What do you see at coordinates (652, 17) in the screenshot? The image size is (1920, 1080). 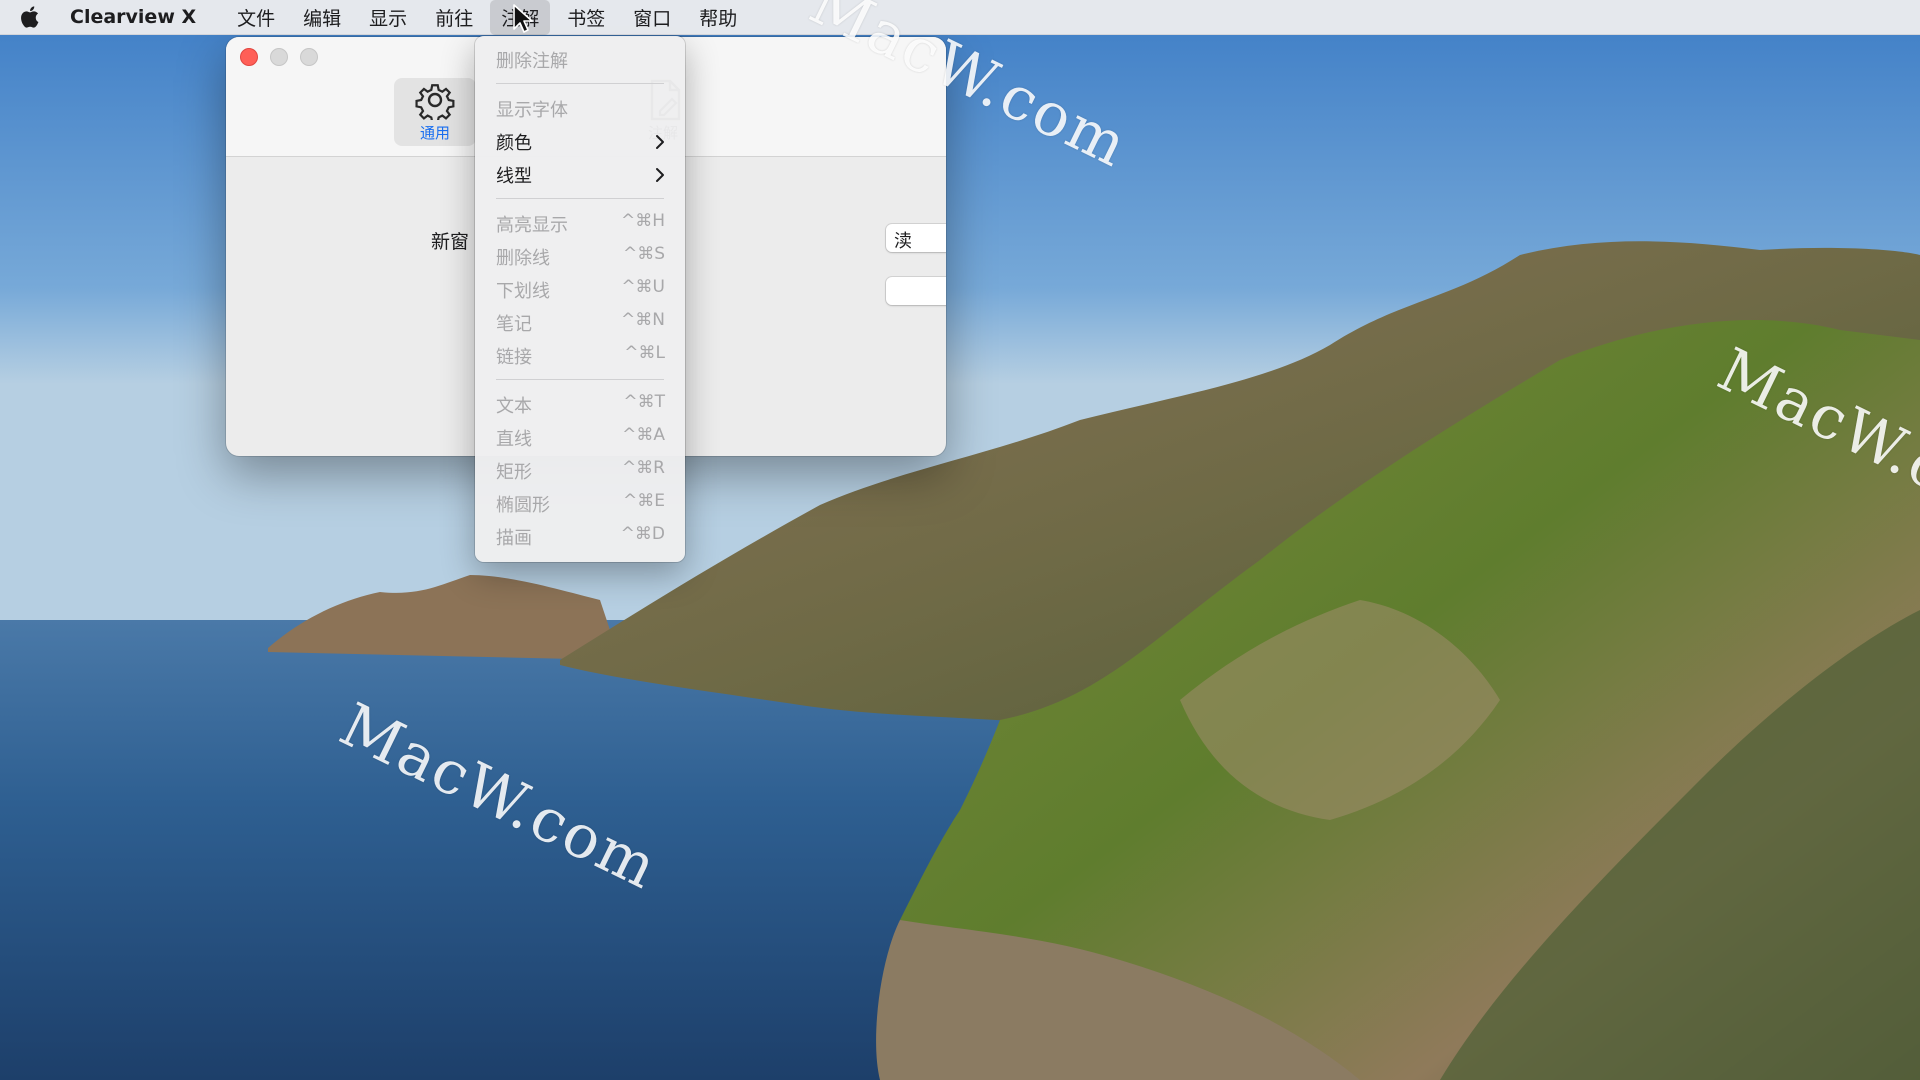 I see `menu-window: 窗口` at bounding box center [652, 17].